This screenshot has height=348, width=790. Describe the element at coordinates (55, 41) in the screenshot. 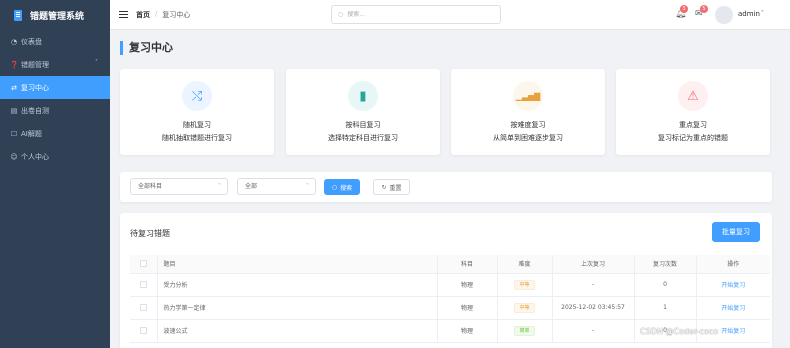

I see `sidebar-item: ◔ 仪表盘` at that location.